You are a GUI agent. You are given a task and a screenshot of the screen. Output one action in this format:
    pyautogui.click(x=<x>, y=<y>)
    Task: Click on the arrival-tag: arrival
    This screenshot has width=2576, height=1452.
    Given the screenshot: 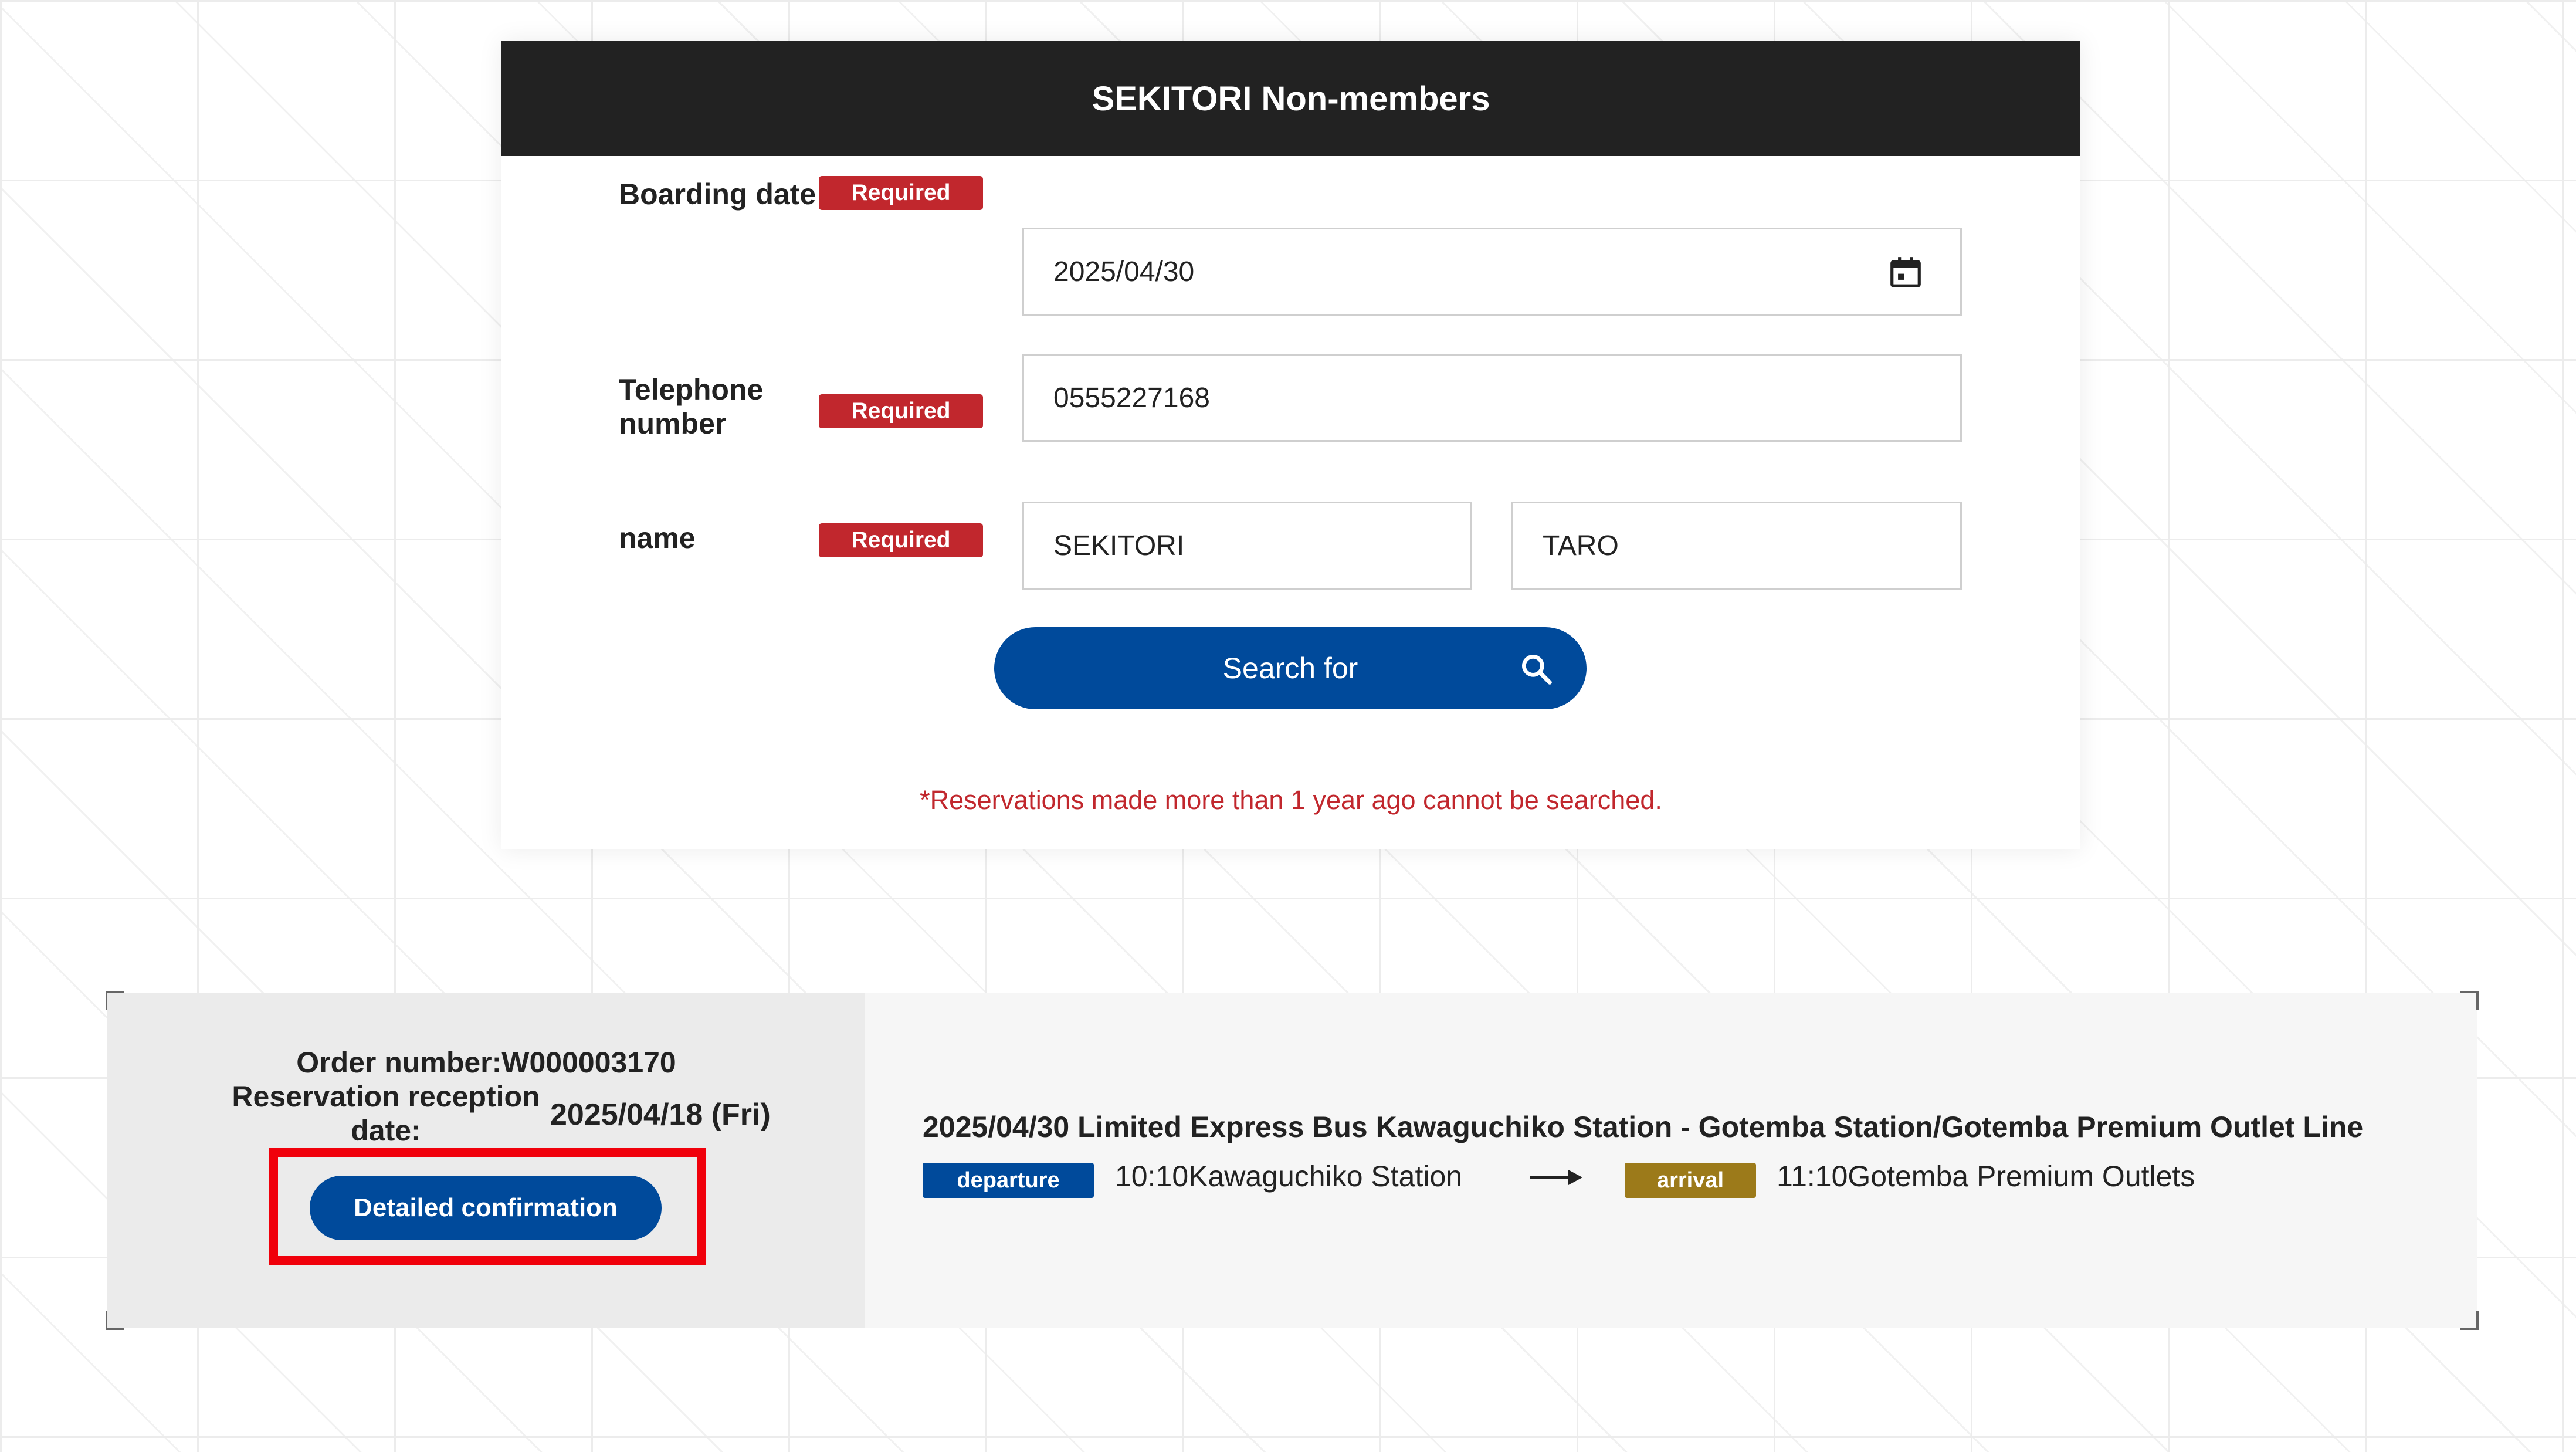 What is the action you would take?
    pyautogui.click(x=1690, y=1180)
    